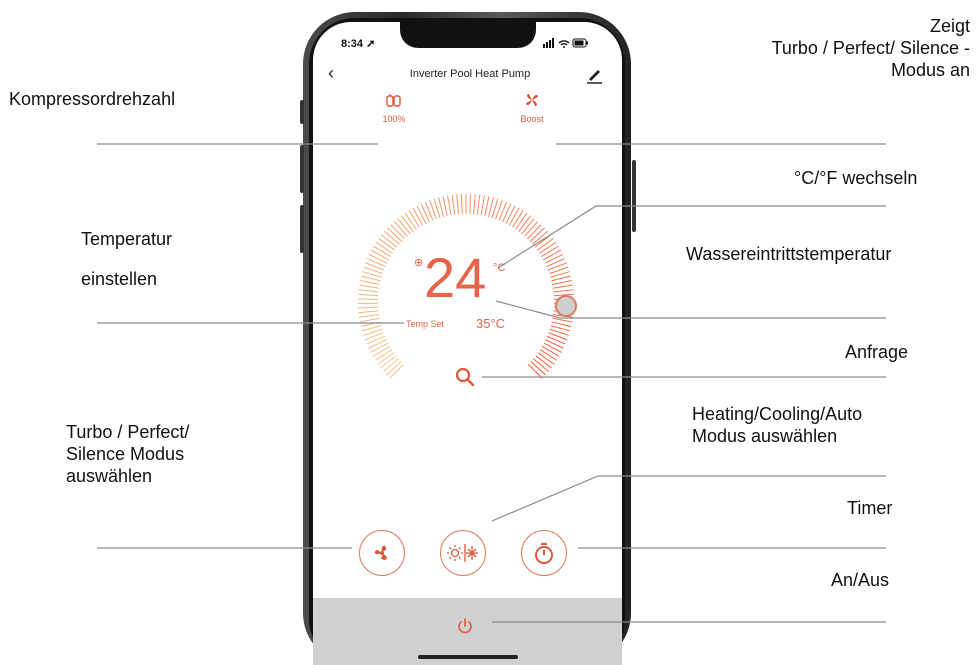 Image resolution: width=976 pixels, height=665 pixels. What do you see at coordinates (127, 259) in the screenshot?
I see `callout-temp-einstellen: Temperatur einstellen` at bounding box center [127, 259].